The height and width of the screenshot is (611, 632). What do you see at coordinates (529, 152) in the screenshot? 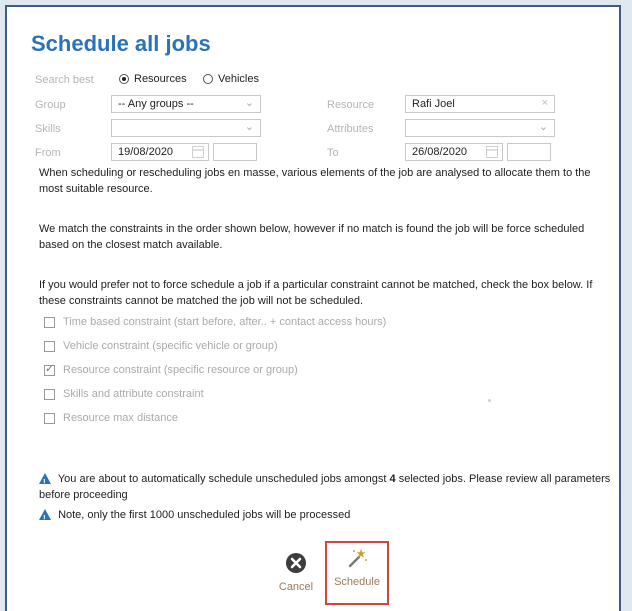
I see `to-time-input` at bounding box center [529, 152].